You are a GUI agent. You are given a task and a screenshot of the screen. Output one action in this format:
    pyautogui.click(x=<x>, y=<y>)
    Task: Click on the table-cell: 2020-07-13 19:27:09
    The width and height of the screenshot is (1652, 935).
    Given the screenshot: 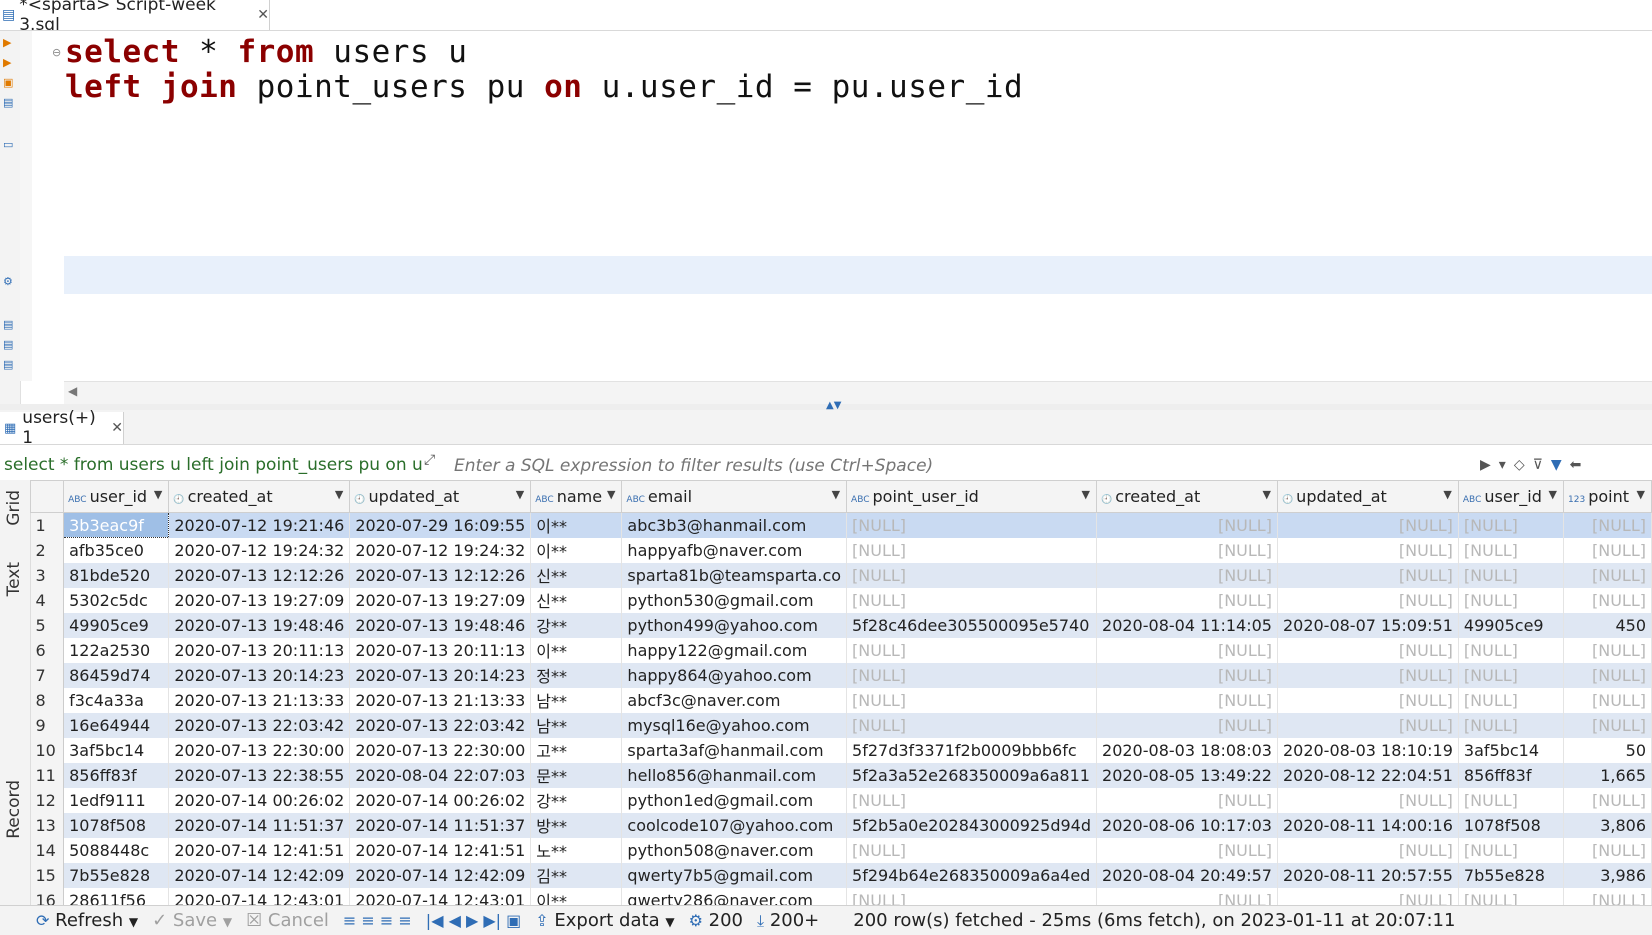 What is the action you would take?
    pyautogui.click(x=259, y=600)
    